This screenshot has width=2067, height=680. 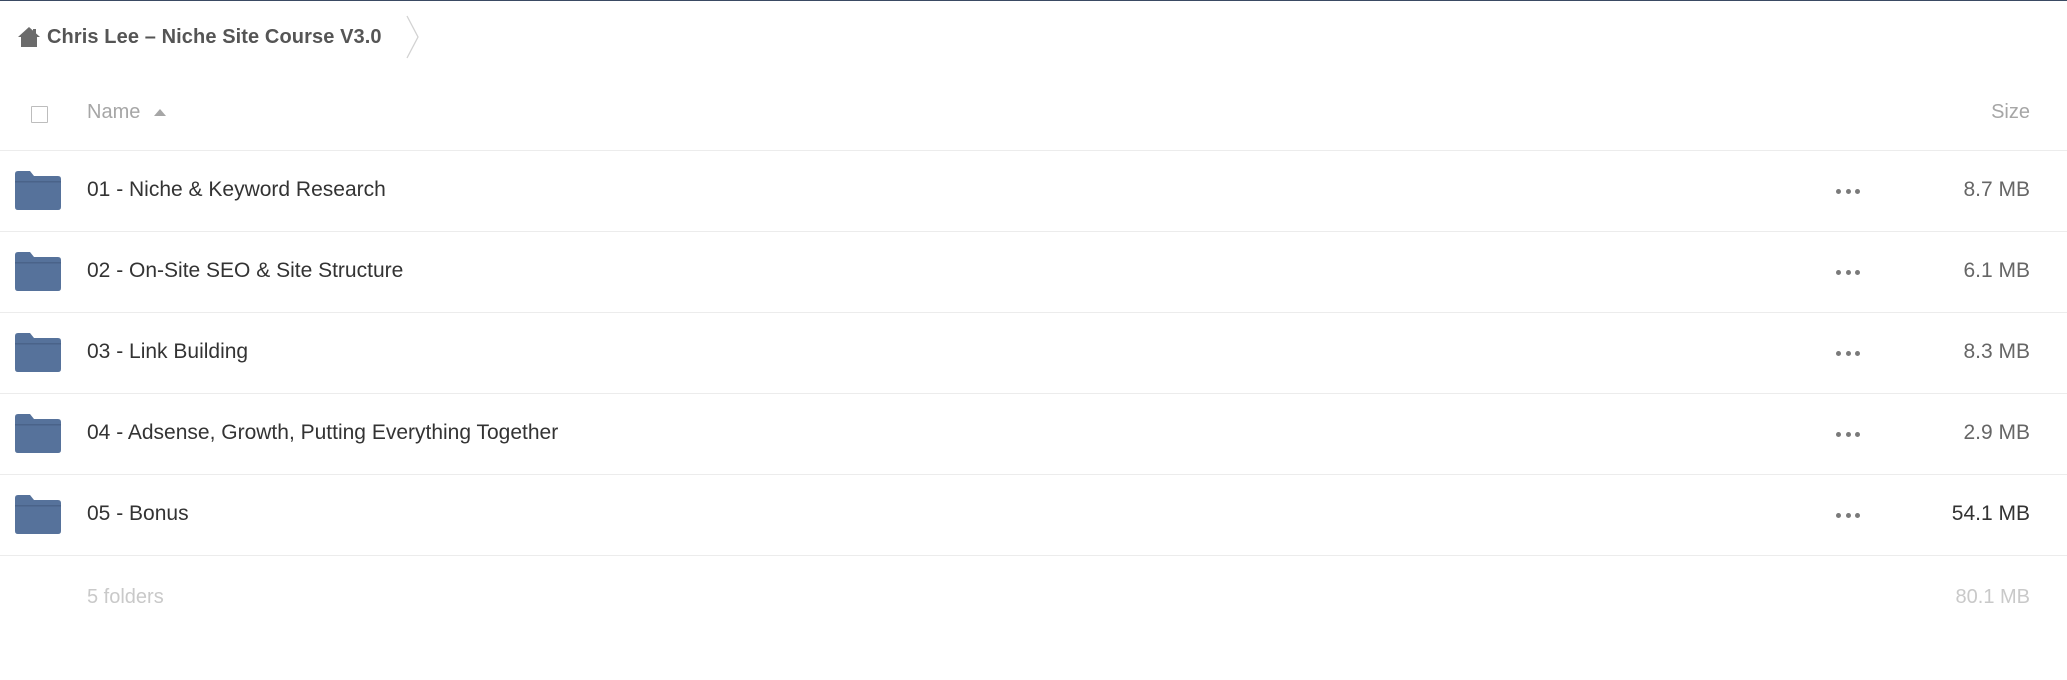 I want to click on file-name: 02 - On-Site SEO & Site Structure, so click(x=245, y=271).